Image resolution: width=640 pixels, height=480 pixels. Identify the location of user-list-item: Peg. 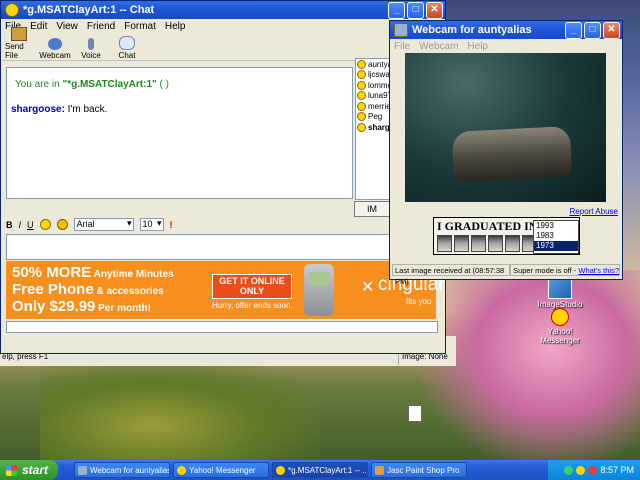
(374, 117).